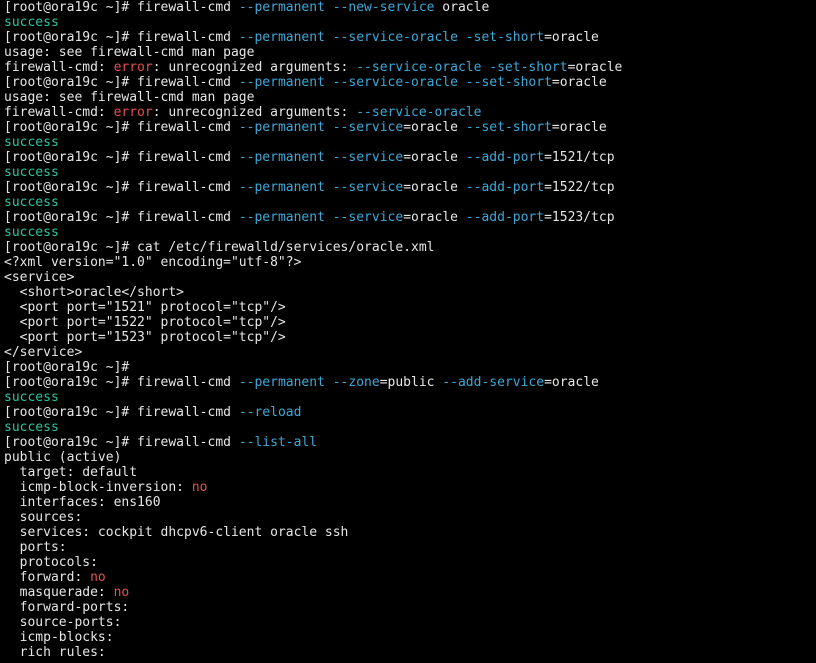 This screenshot has height=663, width=816. What do you see at coordinates (409, 502) in the screenshot?
I see `terminal-line: interfaces: ens160` at bounding box center [409, 502].